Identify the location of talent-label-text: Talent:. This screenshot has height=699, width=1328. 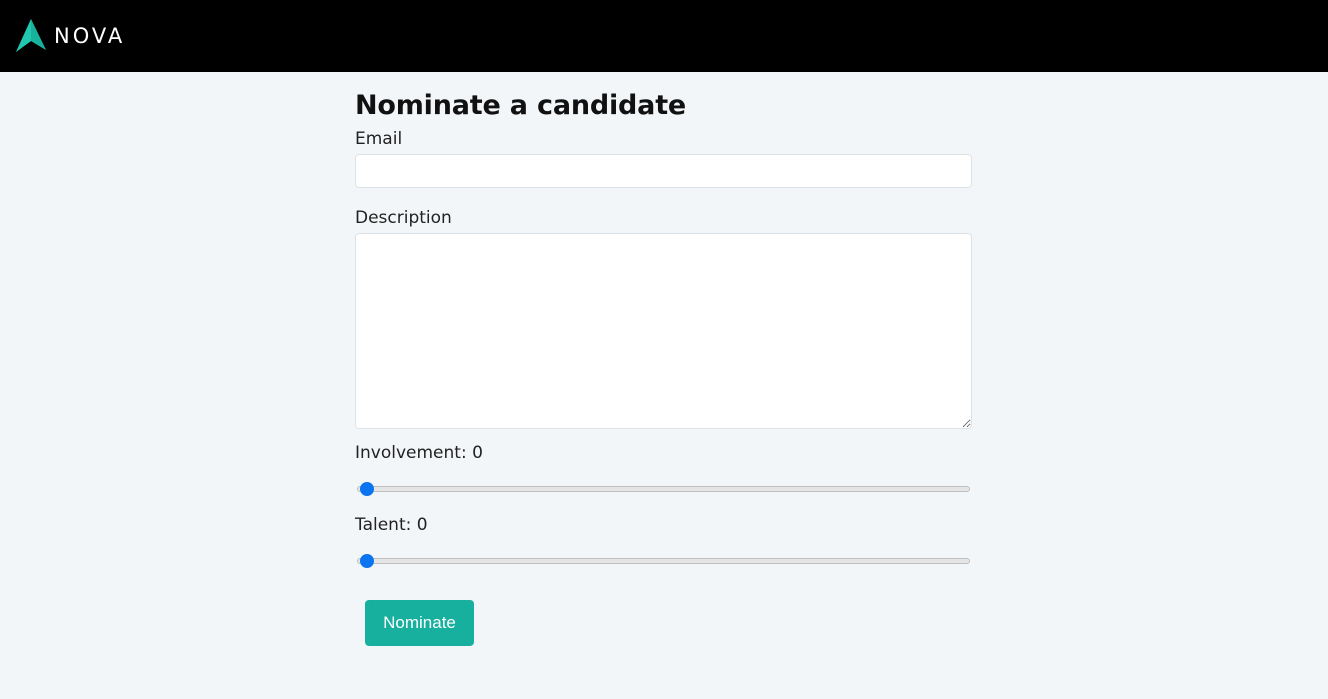
(386, 525).